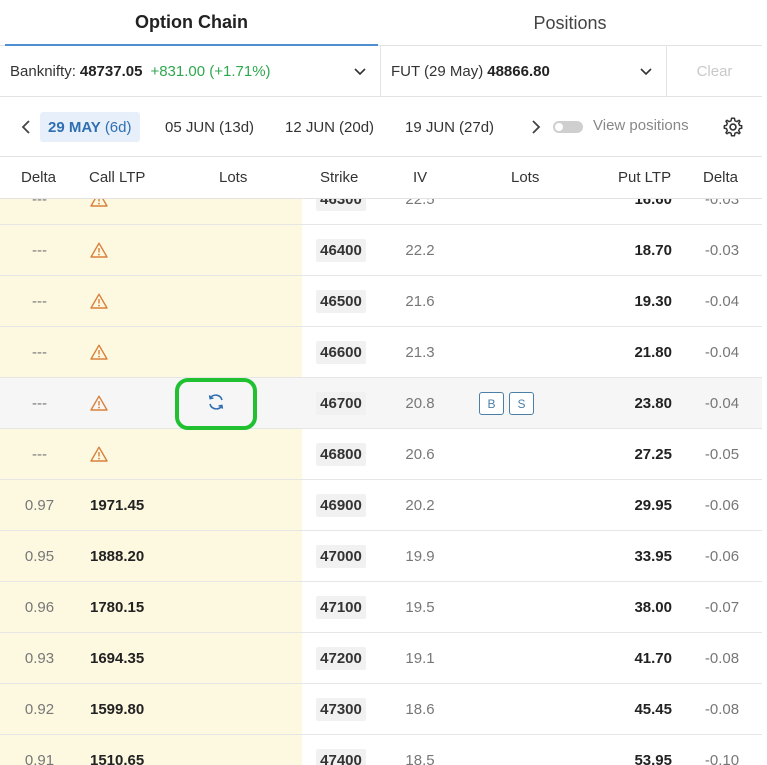  I want to click on underlying-dropdown: Banknifty: 48737.05 +831.00 (+1.71%), so click(190, 71).